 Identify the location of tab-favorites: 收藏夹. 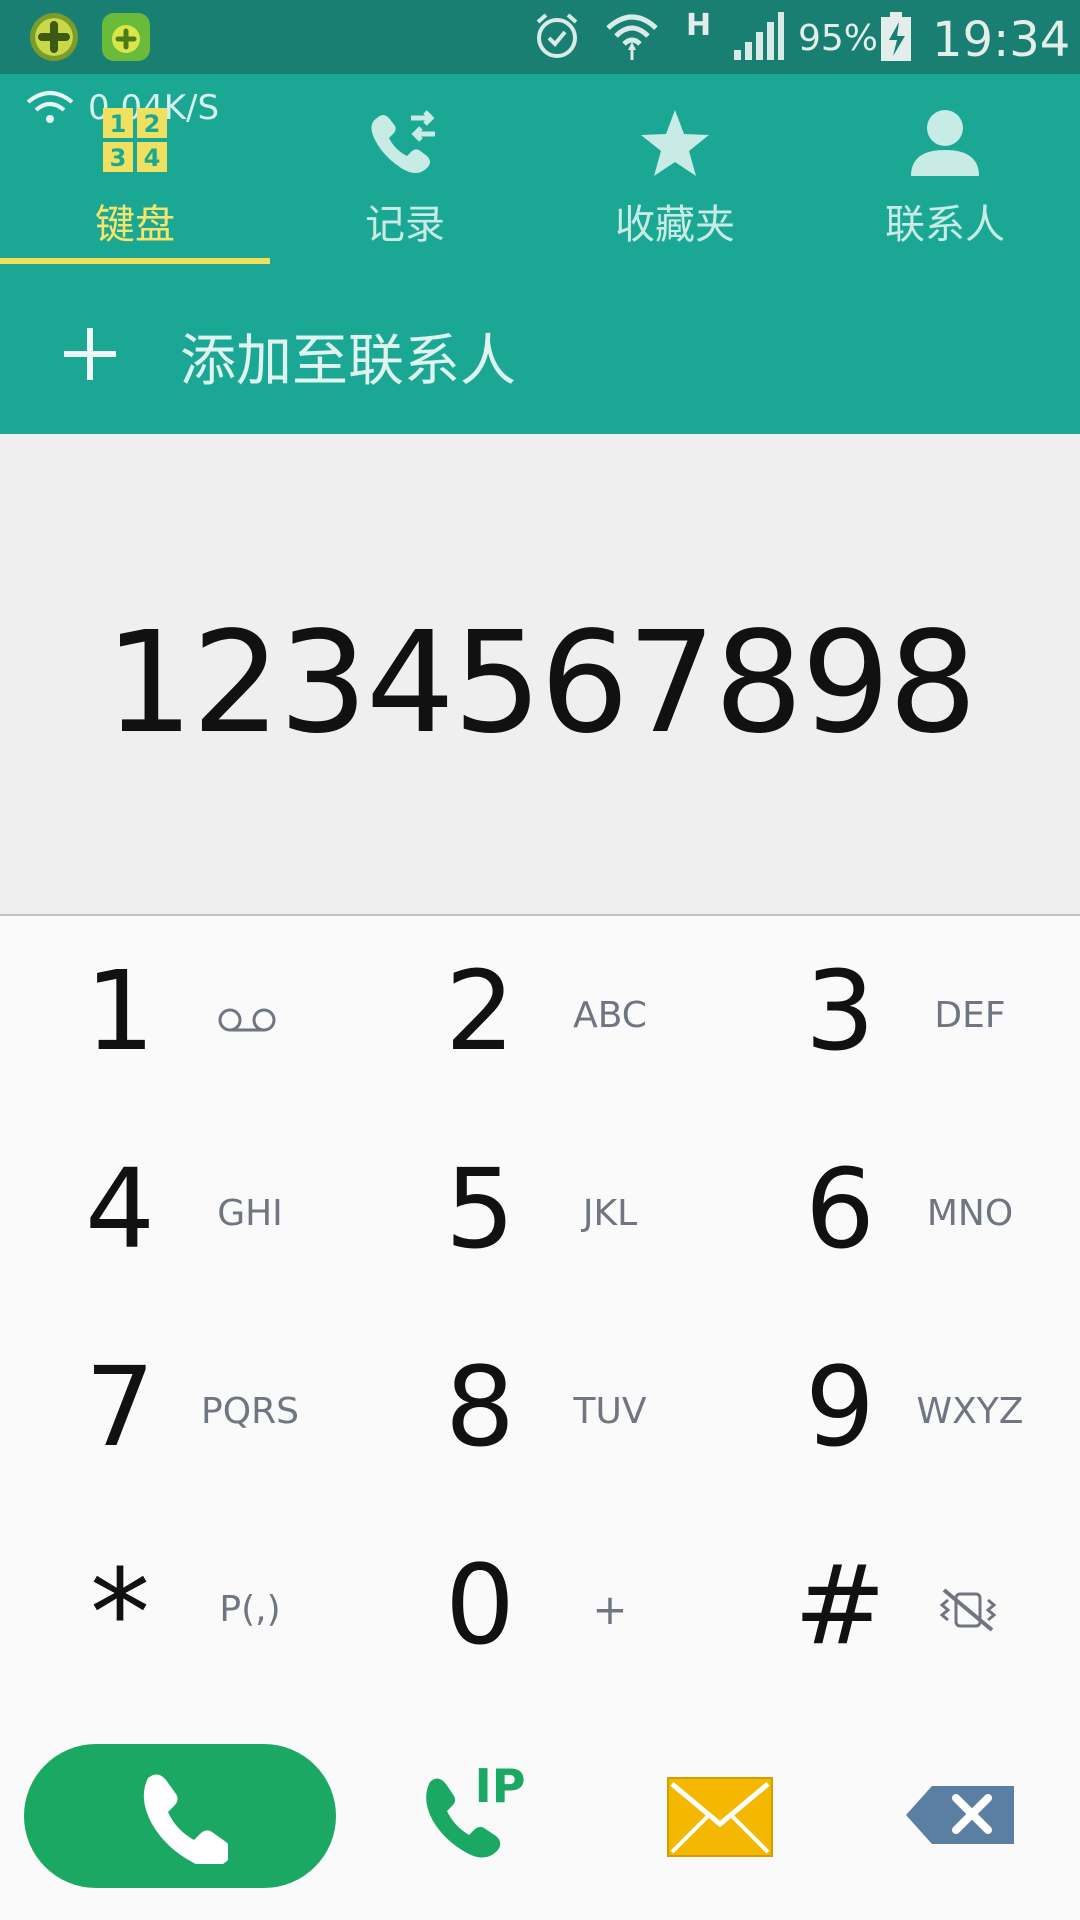
(675, 169).